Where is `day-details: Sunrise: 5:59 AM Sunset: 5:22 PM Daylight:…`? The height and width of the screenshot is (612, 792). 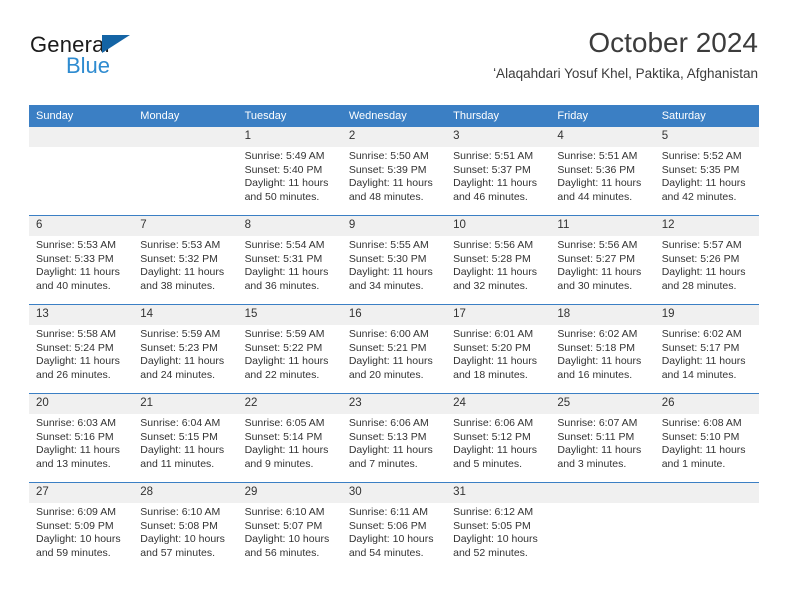
day-details: Sunrise: 5:59 AM Sunset: 5:22 PM Daylight:… is located at coordinates (290, 353).